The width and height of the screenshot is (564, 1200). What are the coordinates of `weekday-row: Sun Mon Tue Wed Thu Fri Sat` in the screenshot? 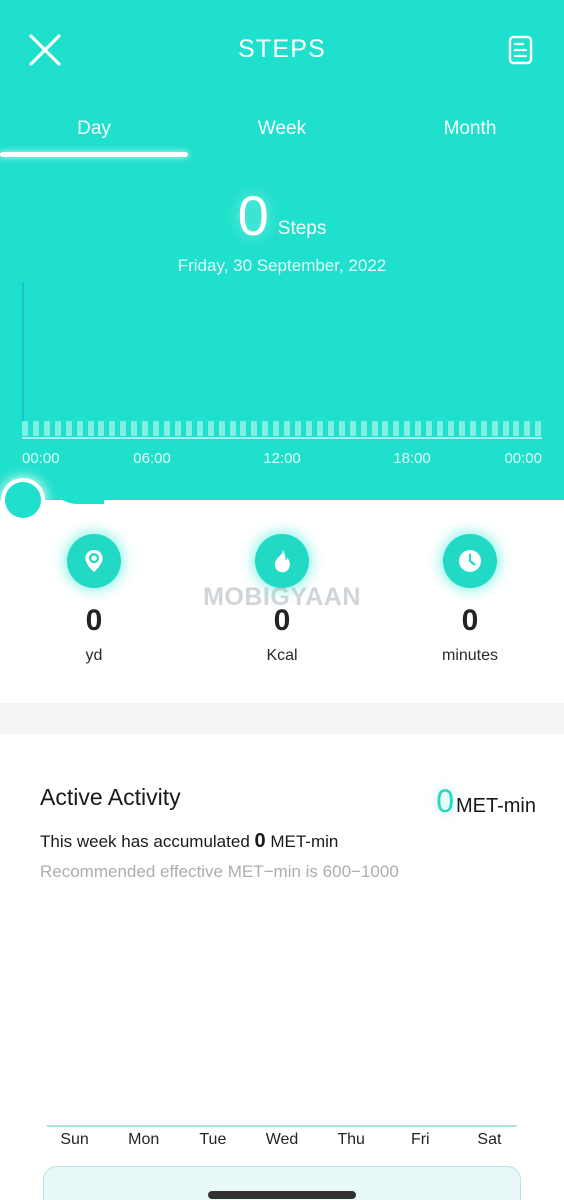 It's located at (282, 1147).